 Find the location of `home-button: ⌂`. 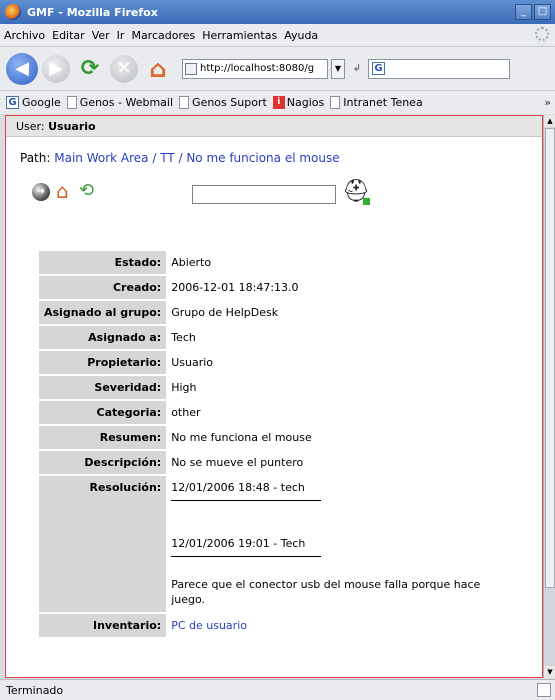

home-button: ⌂ is located at coordinates (158, 69).